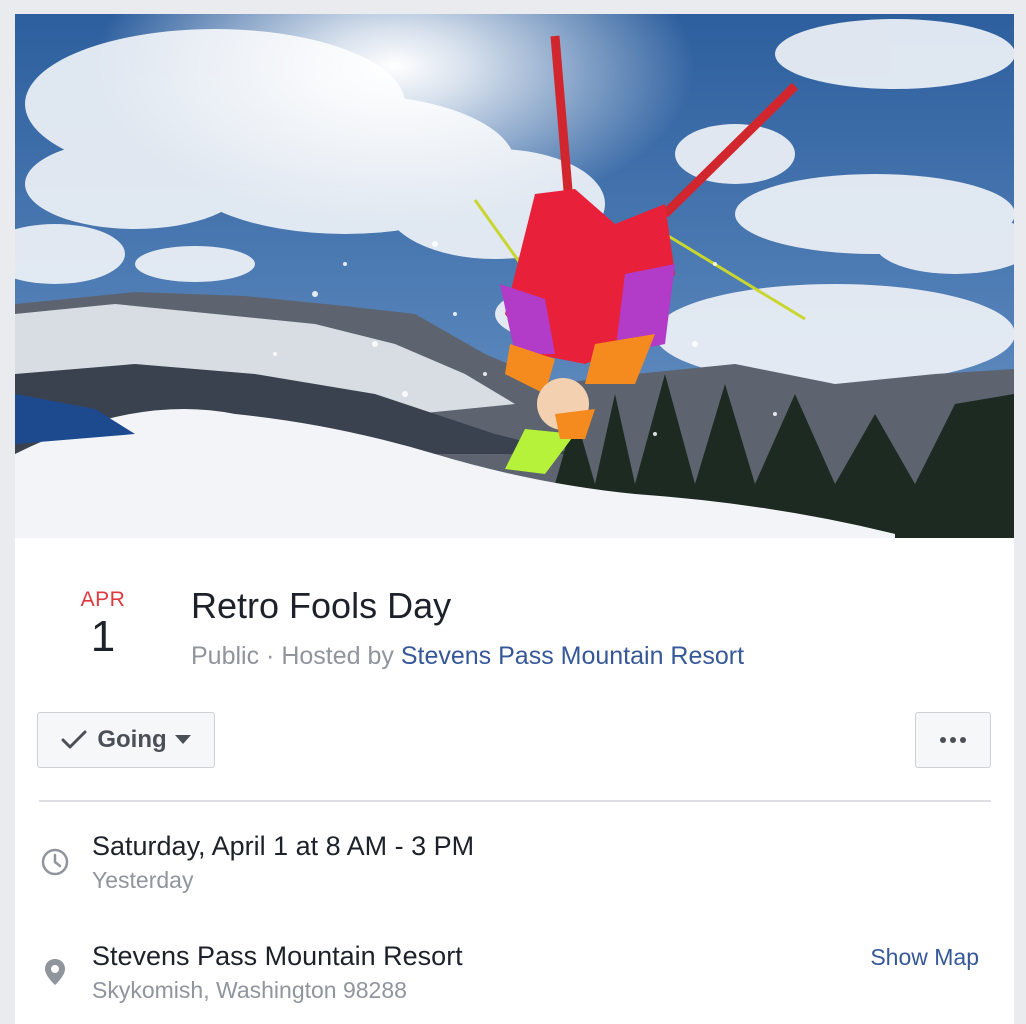  Describe the element at coordinates (321, 605) in the screenshot. I see `event-title: Retro Fools Day` at that location.